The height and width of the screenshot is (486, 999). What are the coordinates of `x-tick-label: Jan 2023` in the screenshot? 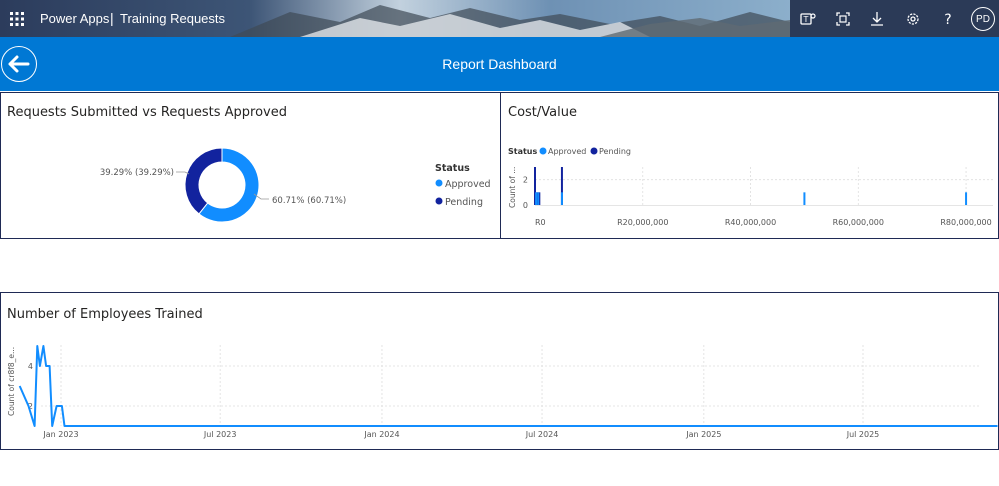 It's located at (60, 434).